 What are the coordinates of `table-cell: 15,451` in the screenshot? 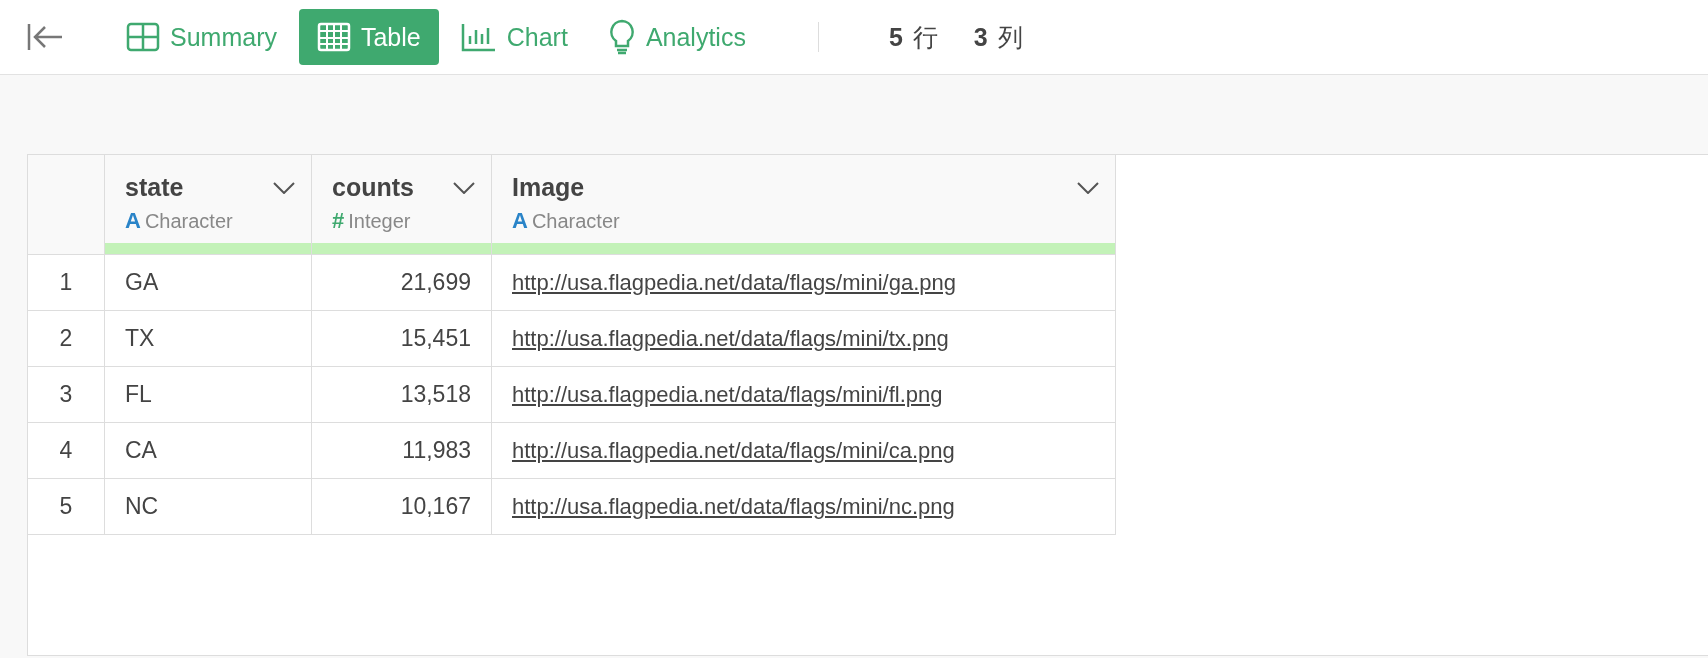 It's located at (402, 339).